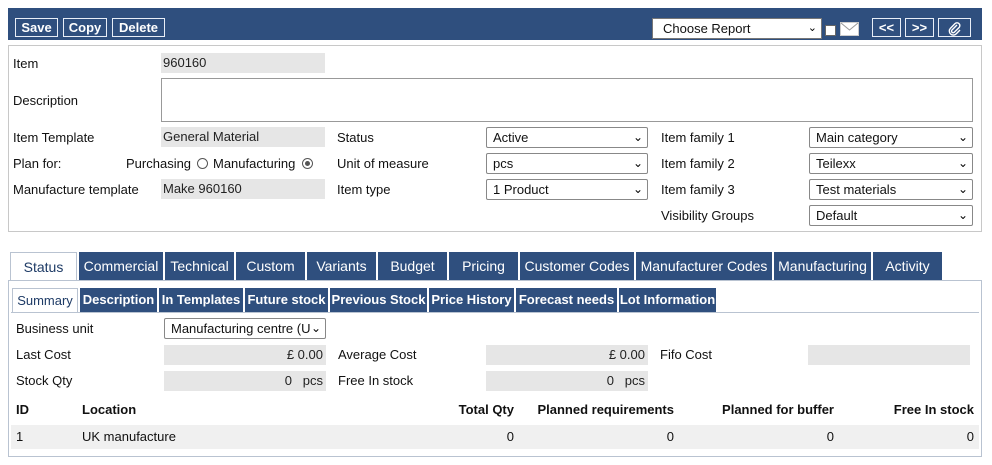 The image size is (992, 465). What do you see at coordinates (472, 300) in the screenshot?
I see `subtab-price-history: Price History` at bounding box center [472, 300].